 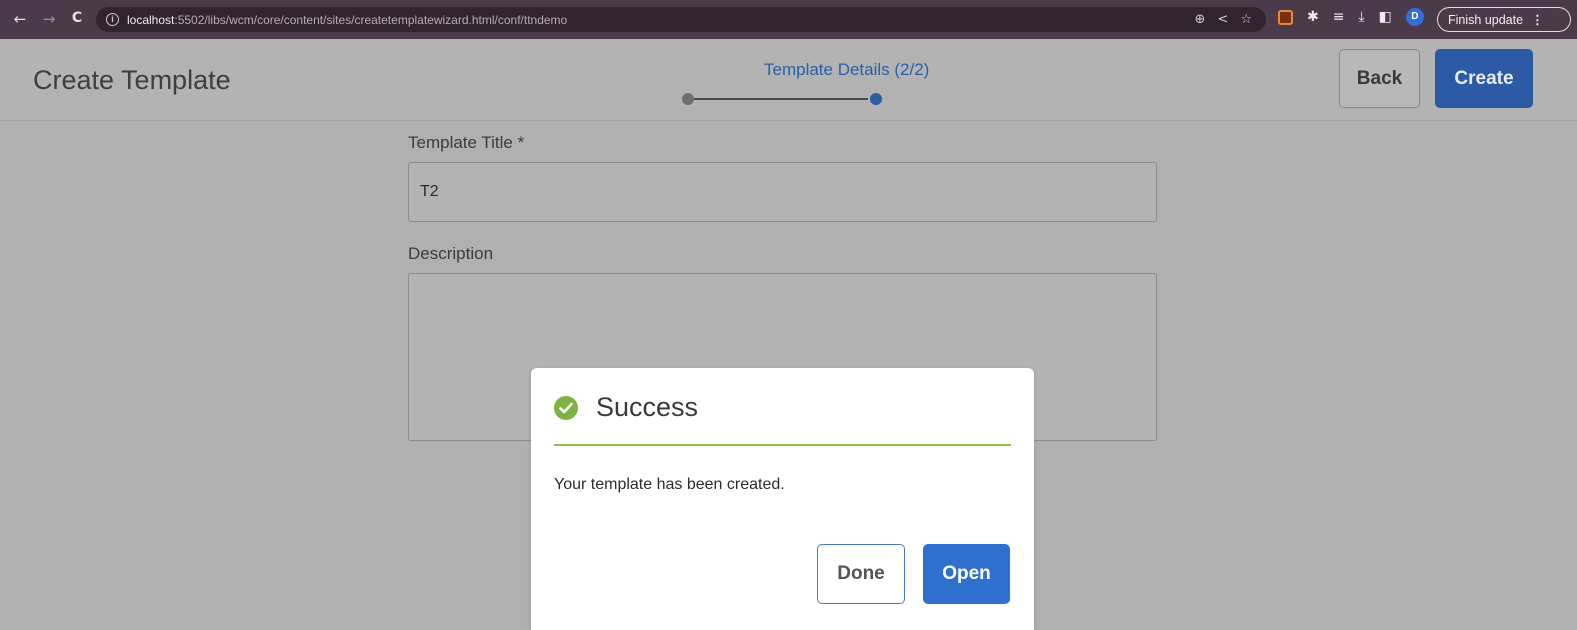 What do you see at coordinates (1484, 78) in the screenshot?
I see `create-button: Create` at bounding box center [1484, 78].